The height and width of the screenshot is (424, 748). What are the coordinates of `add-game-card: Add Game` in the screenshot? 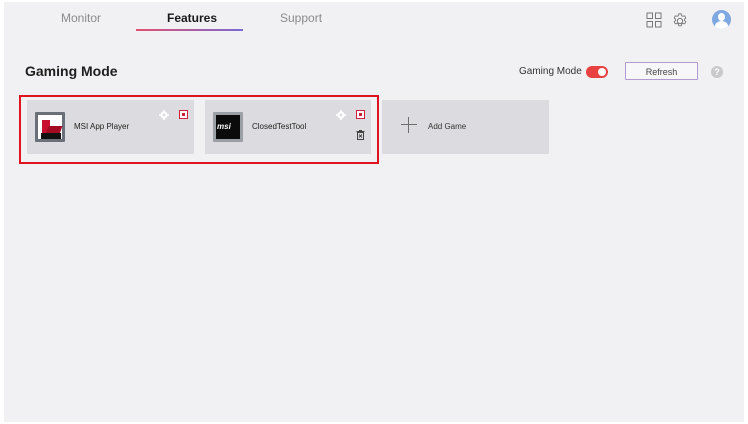 It's located at (465, 127).